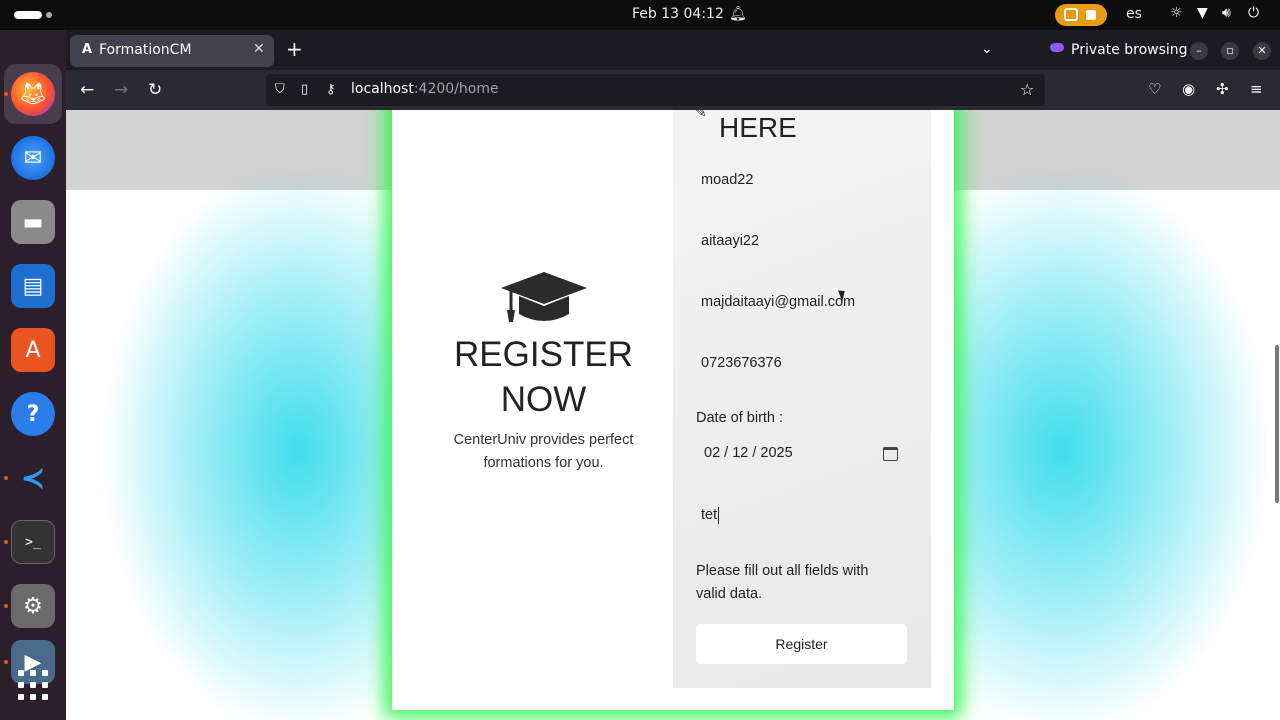 The width and height of the screenshot is (1280, 720). I want to click on phone-field: 0723676376, so click(802, 363).